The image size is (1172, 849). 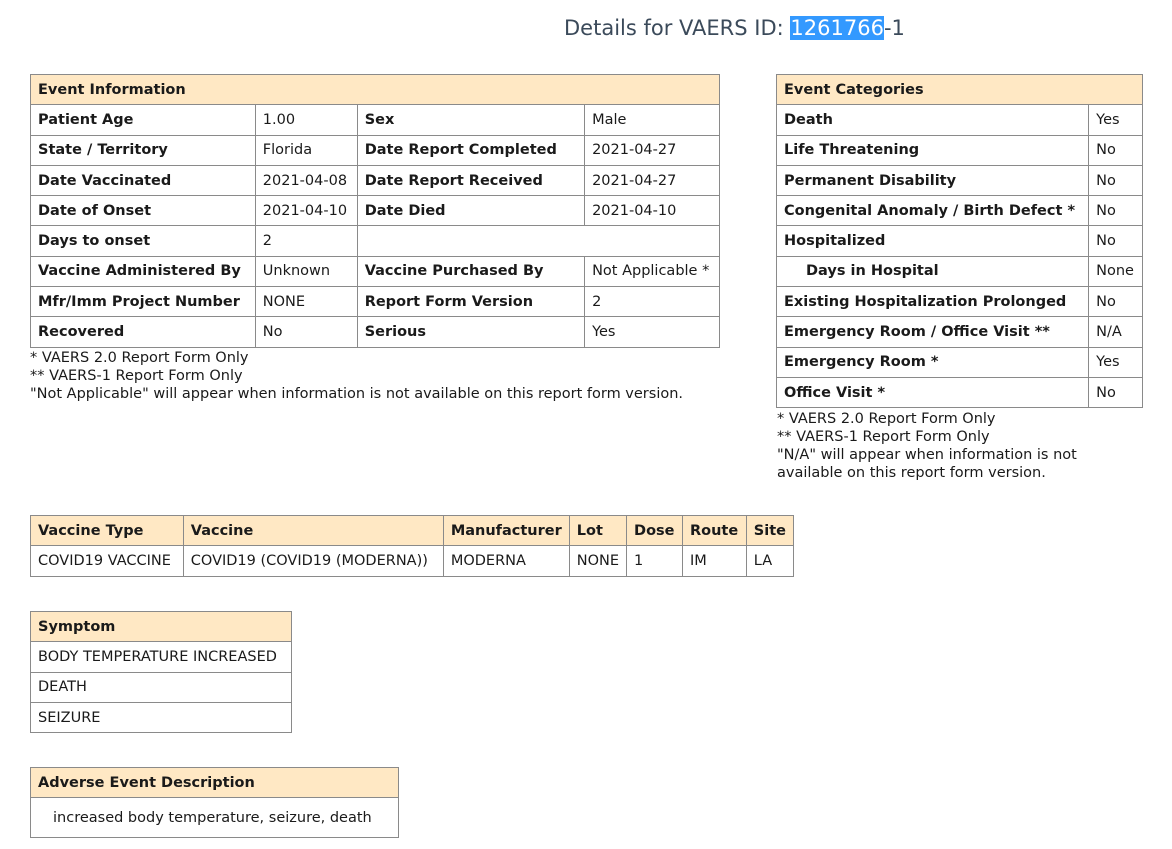 I want to click on field-label: Patient Age, so click(x=143, y=120).